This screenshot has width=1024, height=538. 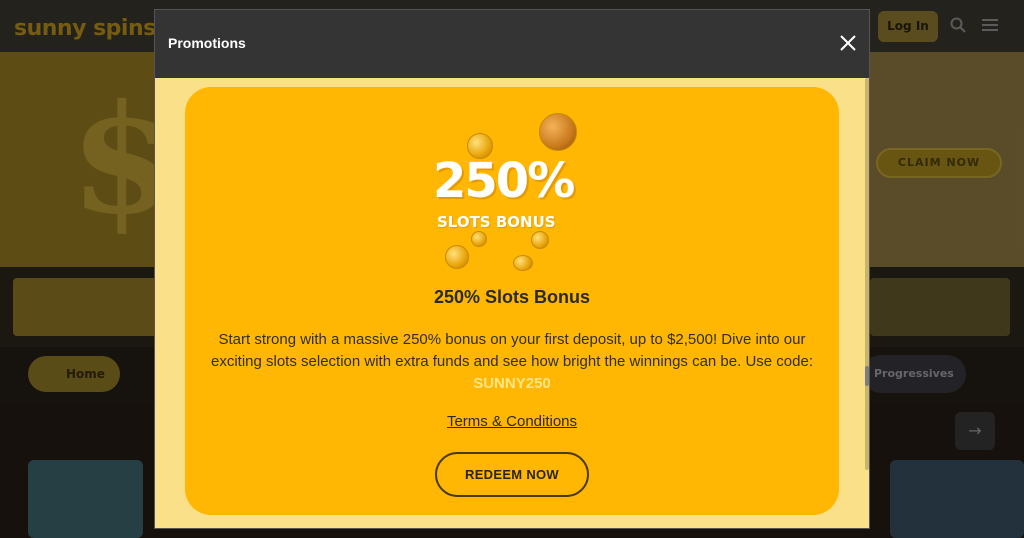 What do you see at coordinates (512, 474) in the screenshot?
I see `redeem-button: REDEEM NOW` at bounding box center [512, 474].